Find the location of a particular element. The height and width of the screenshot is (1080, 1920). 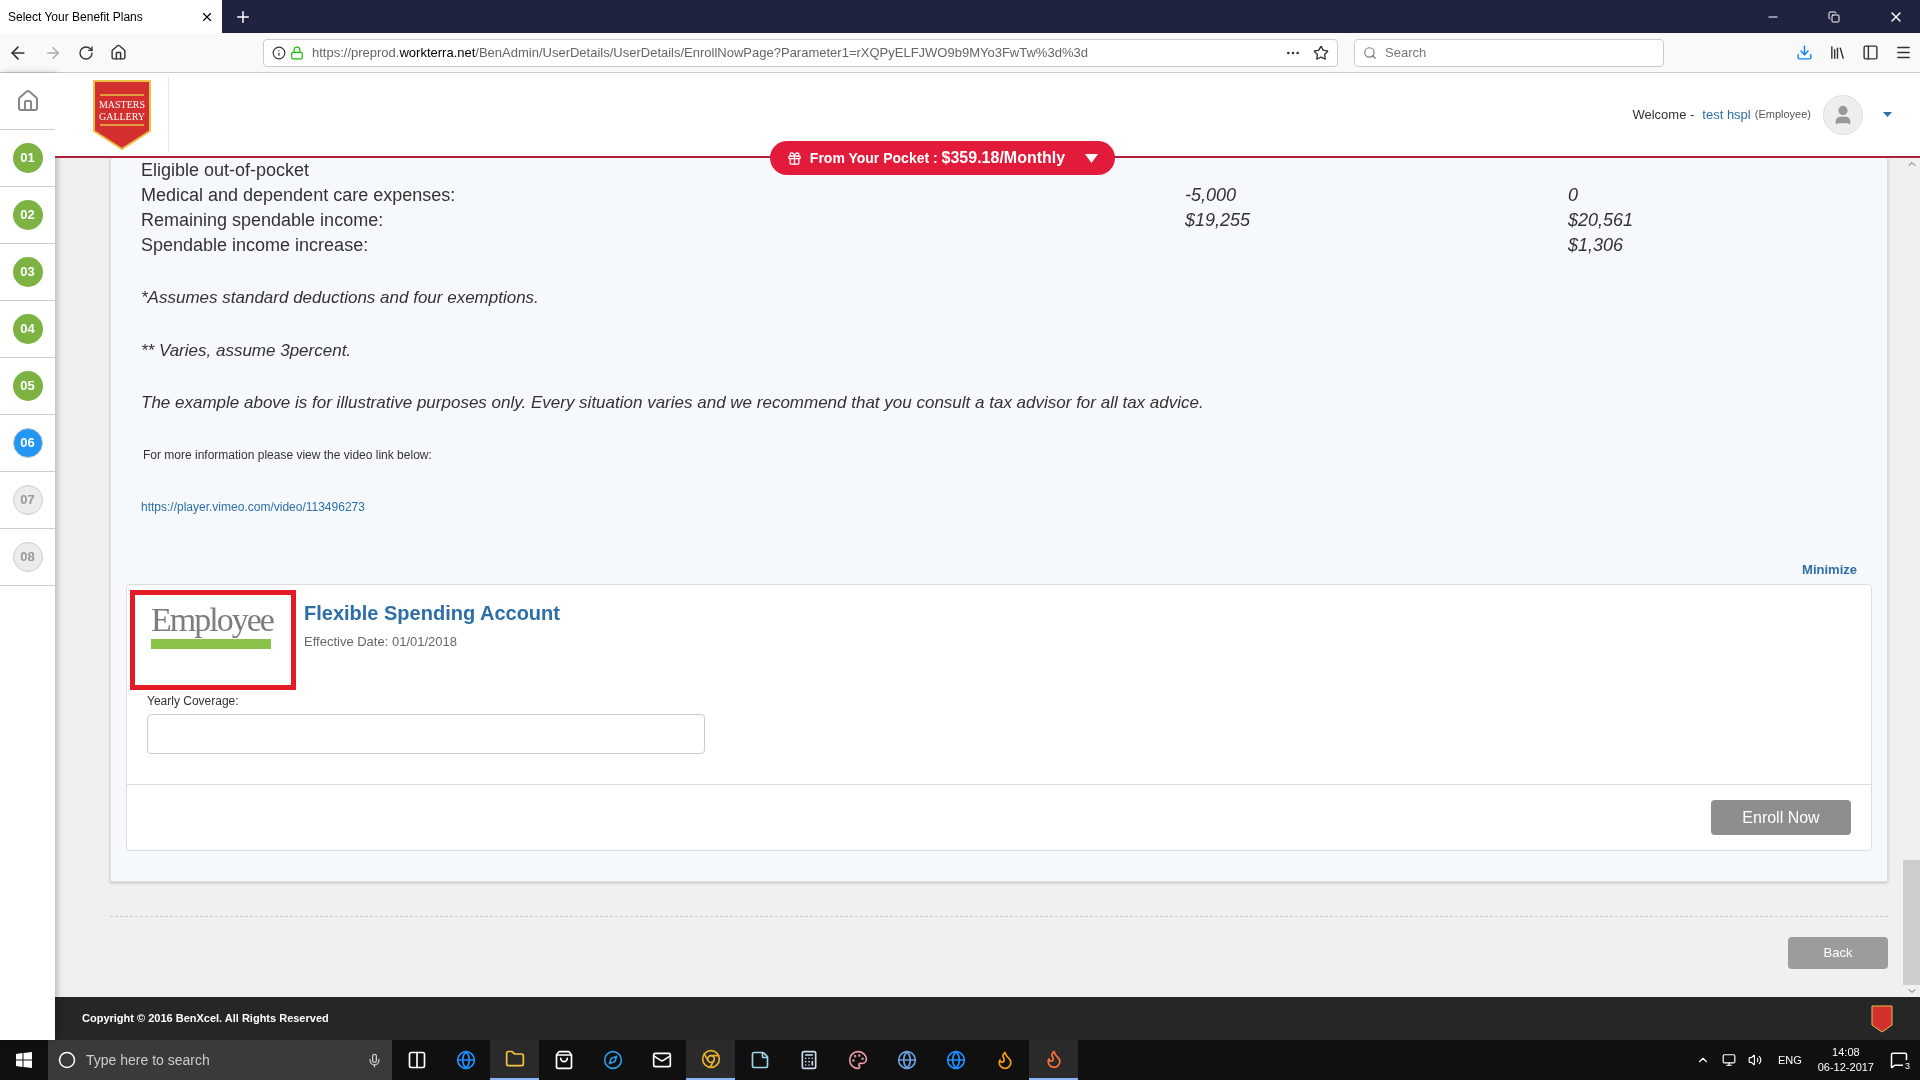

row-label: Medical and dependent care expenses: is located at coordinates (298, 195).